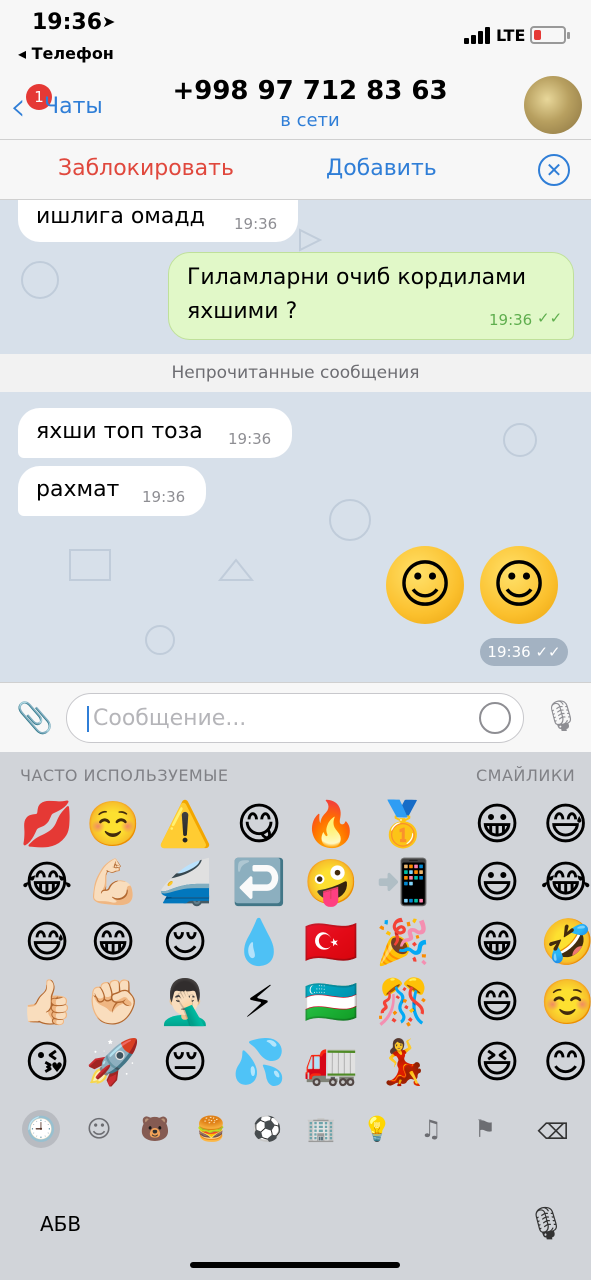 The image size is (591, 1280). What do you see at coordinates (185, 825) in the screenshot?
I see `emoji-key: ⚠️` at bounding box center [185, 825].